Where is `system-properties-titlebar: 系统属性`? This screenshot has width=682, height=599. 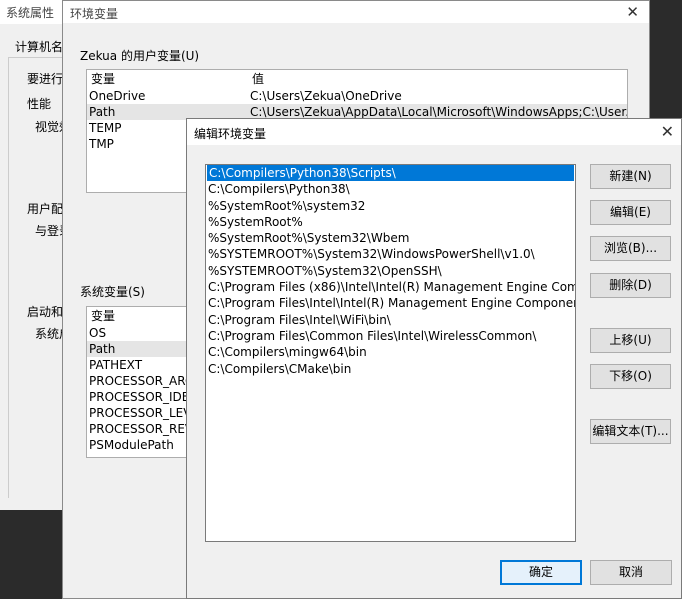 system-properties-titlebar: 系统属性 is located at coordinates (34, 12).